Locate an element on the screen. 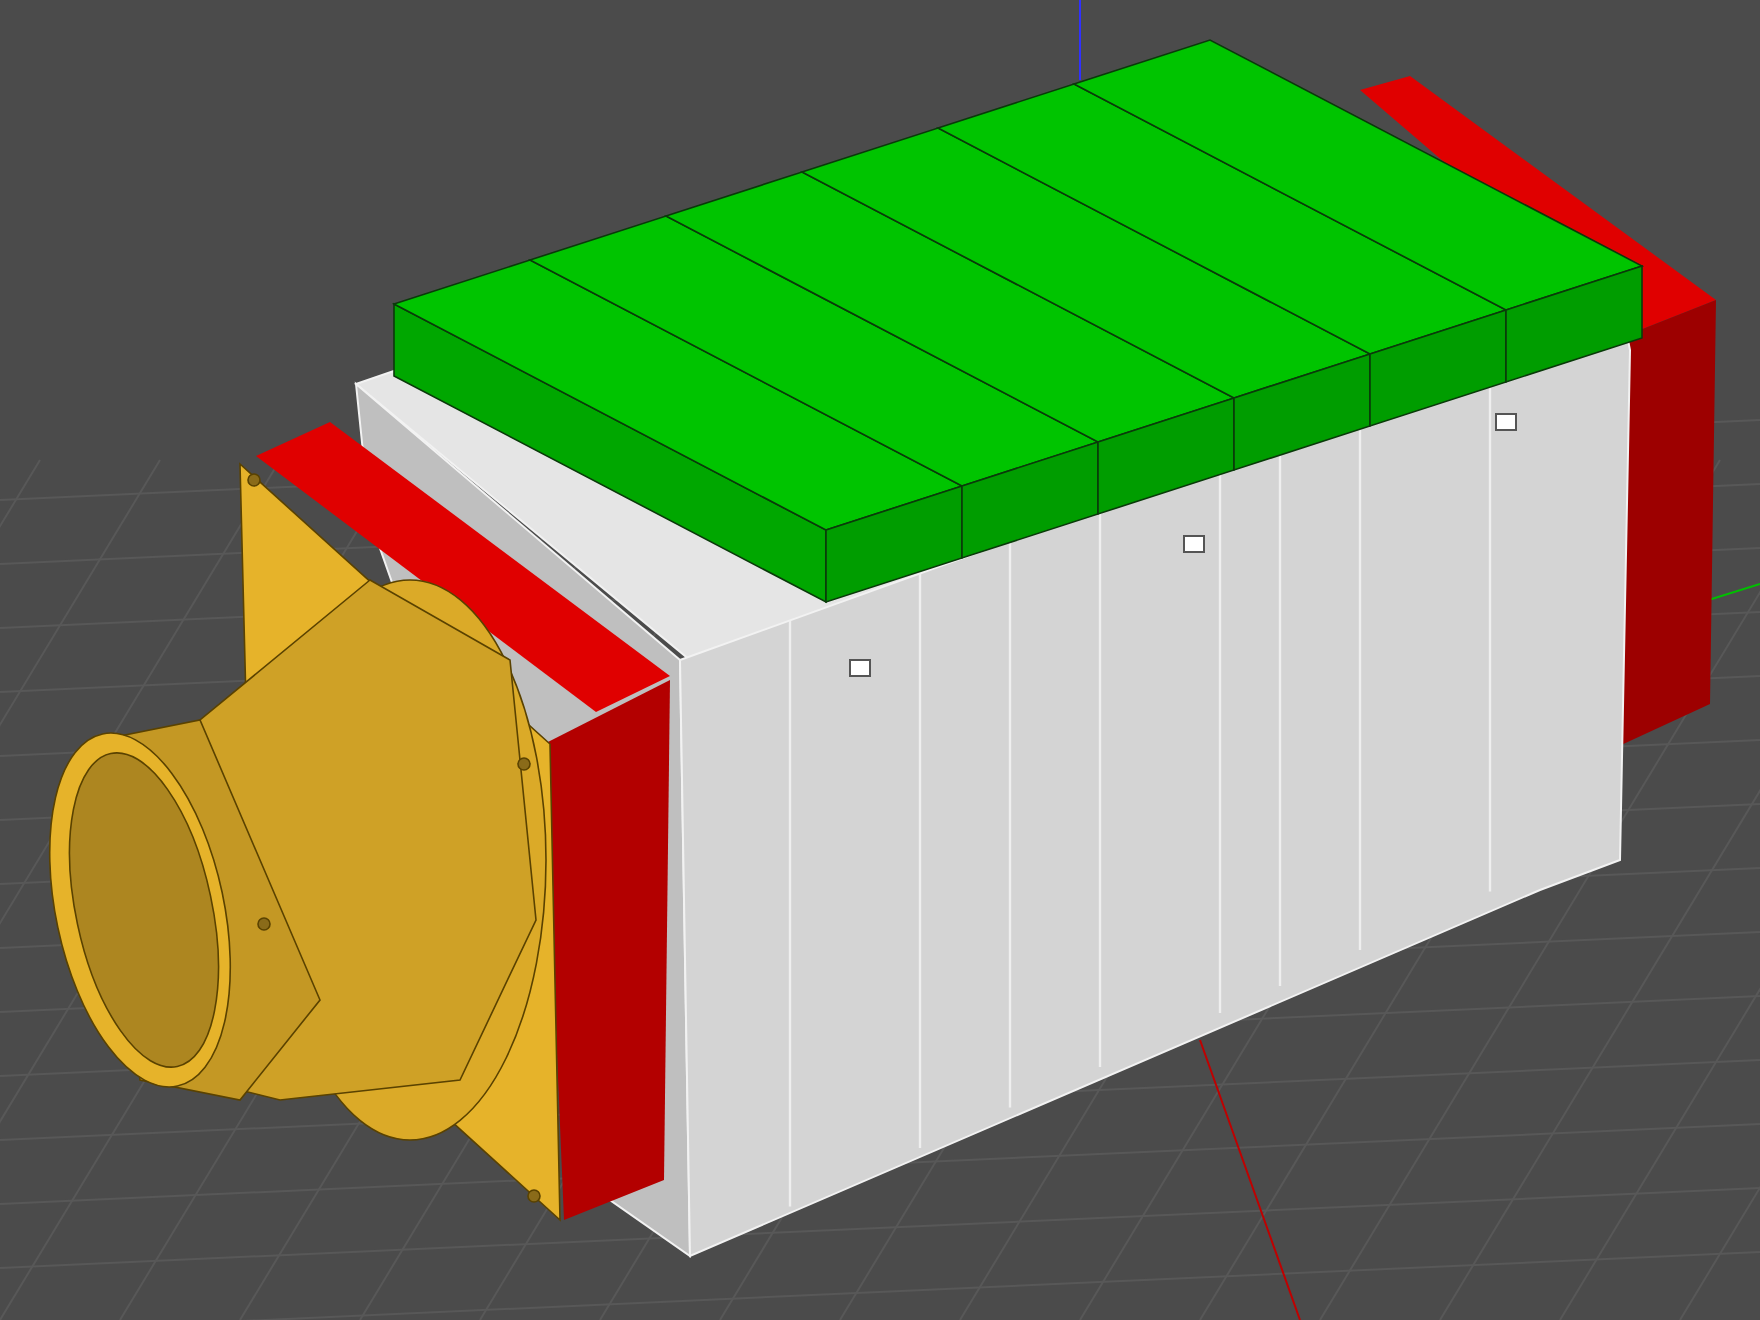 Image resolution: width=1760 pixels, height=1320 pixels. z-axis-line is located at coordinates (1080, 40).